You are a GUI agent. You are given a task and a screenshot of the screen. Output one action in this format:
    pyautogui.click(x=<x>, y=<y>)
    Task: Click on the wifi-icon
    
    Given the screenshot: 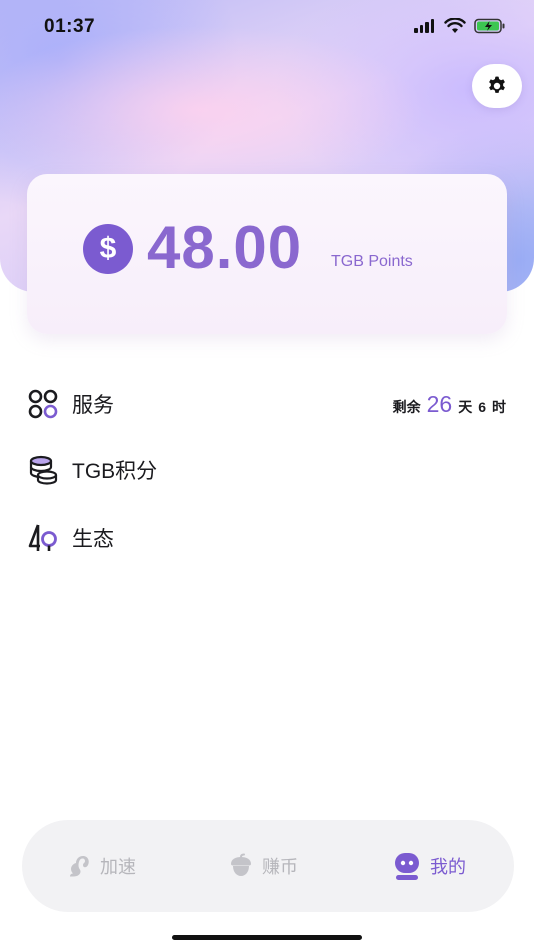 What is the action you would take?
    pyautogui.click(x=455, y=25)
    